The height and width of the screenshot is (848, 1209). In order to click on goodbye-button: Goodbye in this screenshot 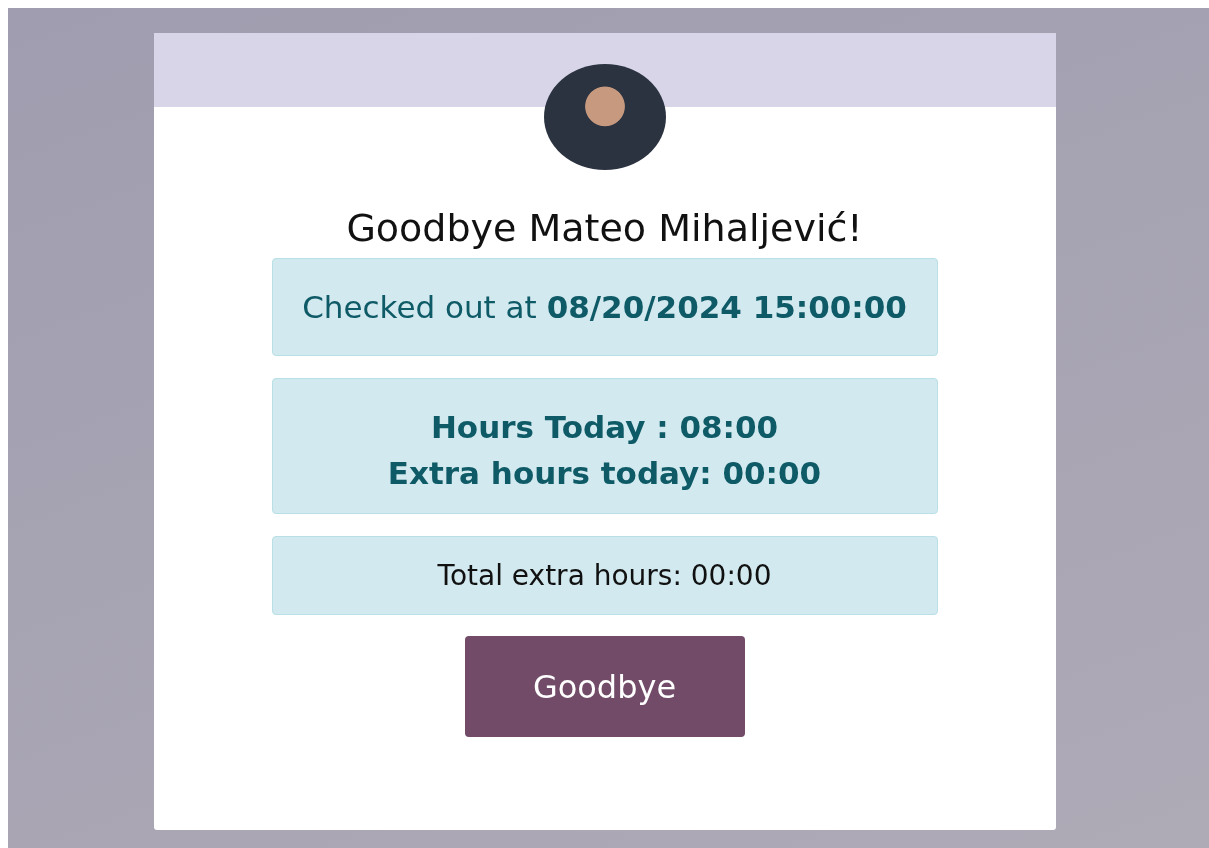, I will do `click(604, 686)`.